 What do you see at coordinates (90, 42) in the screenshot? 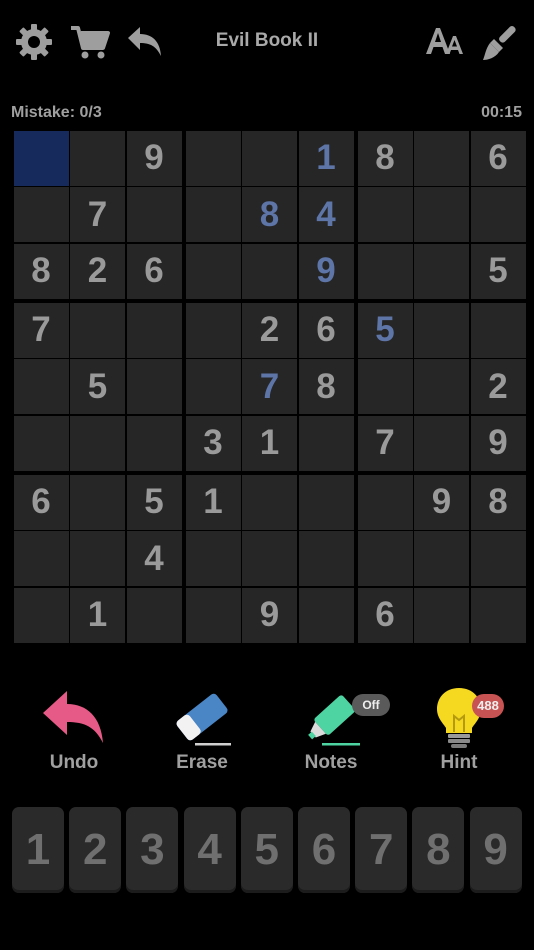
I see `store-button` at bounding box center [90, 42].